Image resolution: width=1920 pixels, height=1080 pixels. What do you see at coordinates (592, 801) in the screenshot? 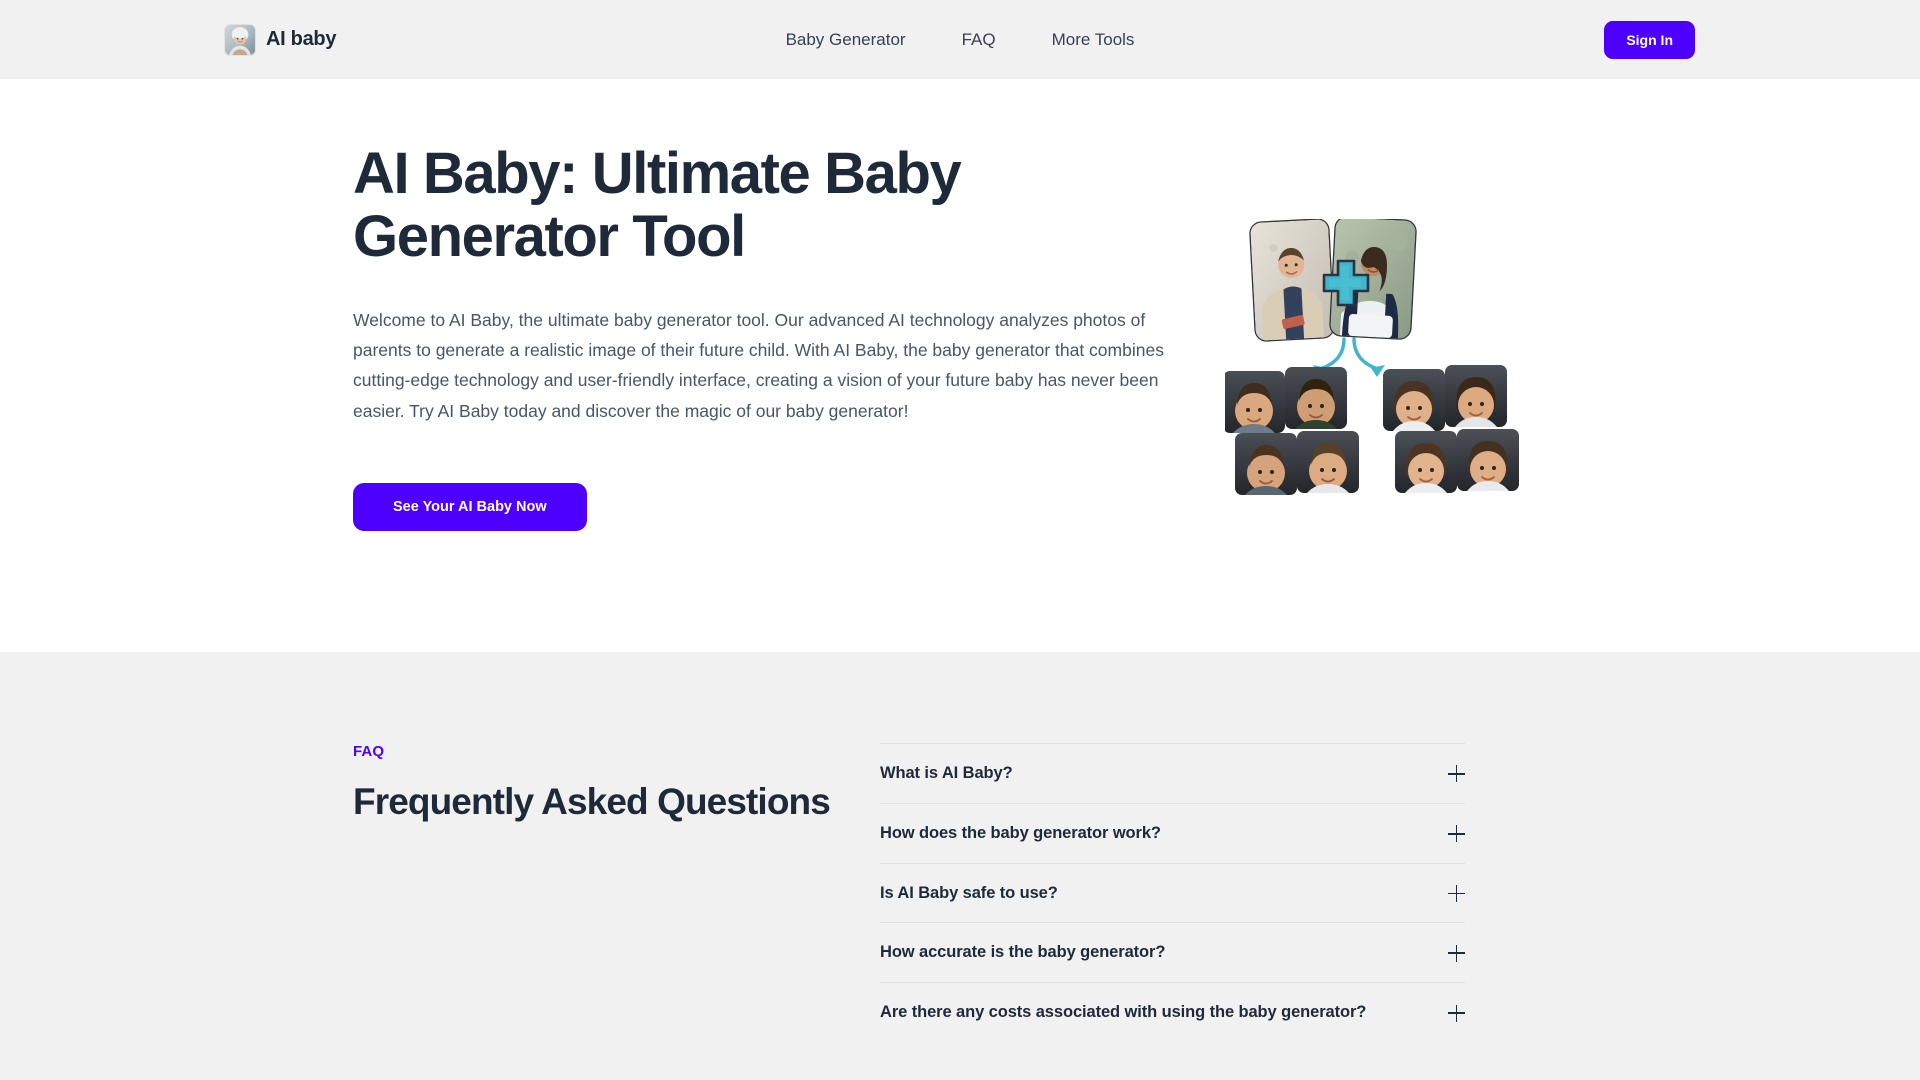
I see `faq-heading: Frequently Asked Questions` at bounding box center [592, 801].